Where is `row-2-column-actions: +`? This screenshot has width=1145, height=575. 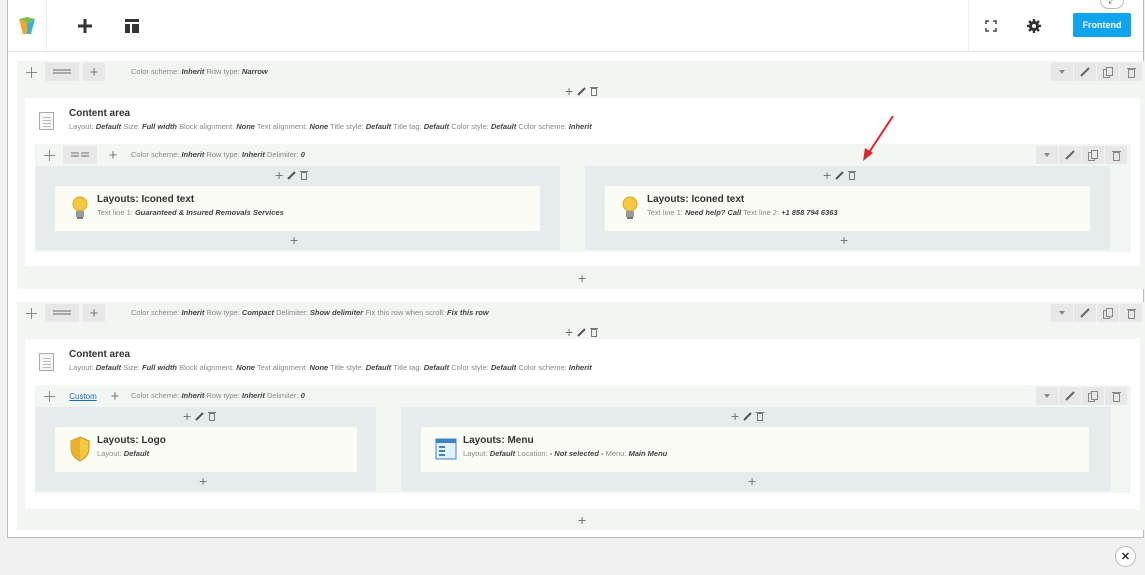
row-2-column-actions: + is located at coordinates (582, 332).